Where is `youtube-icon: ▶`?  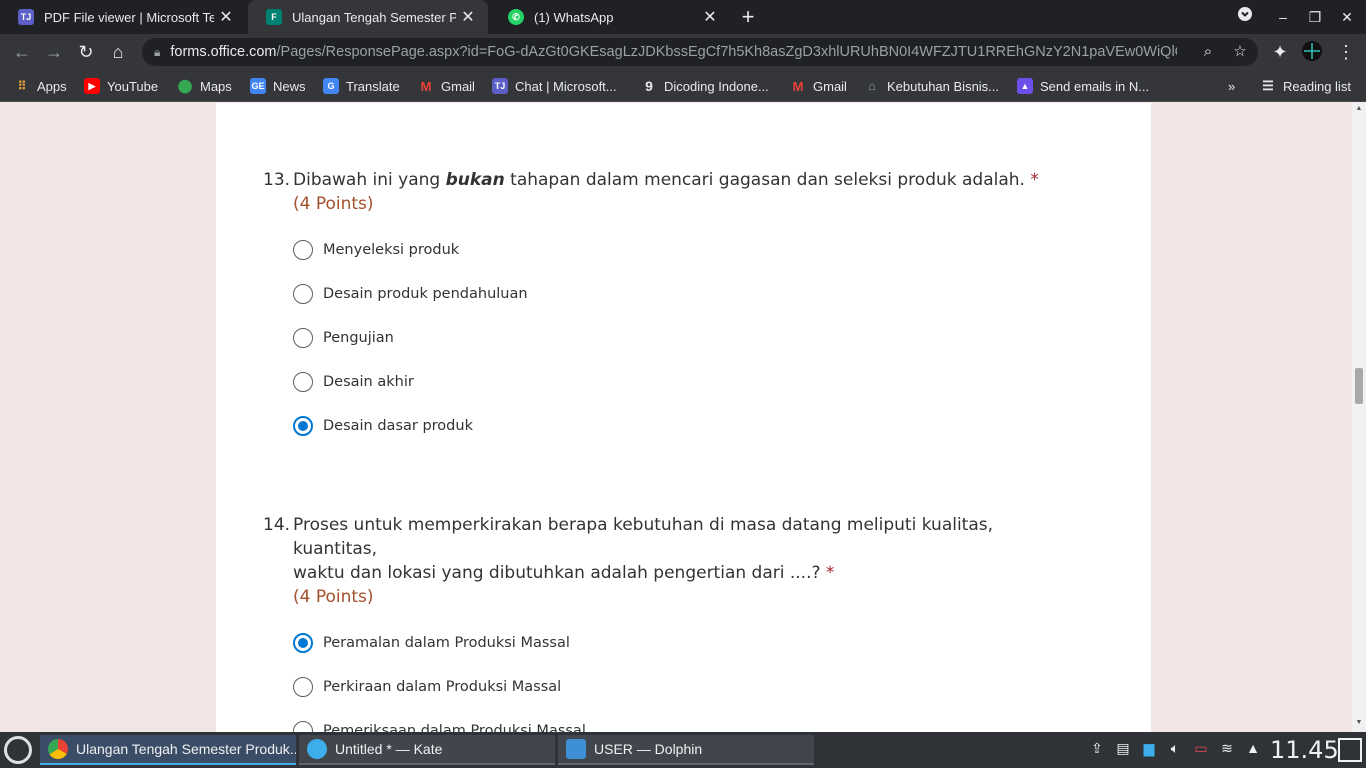 youtube-icon: ▶ is located at coordinates (92, 86).